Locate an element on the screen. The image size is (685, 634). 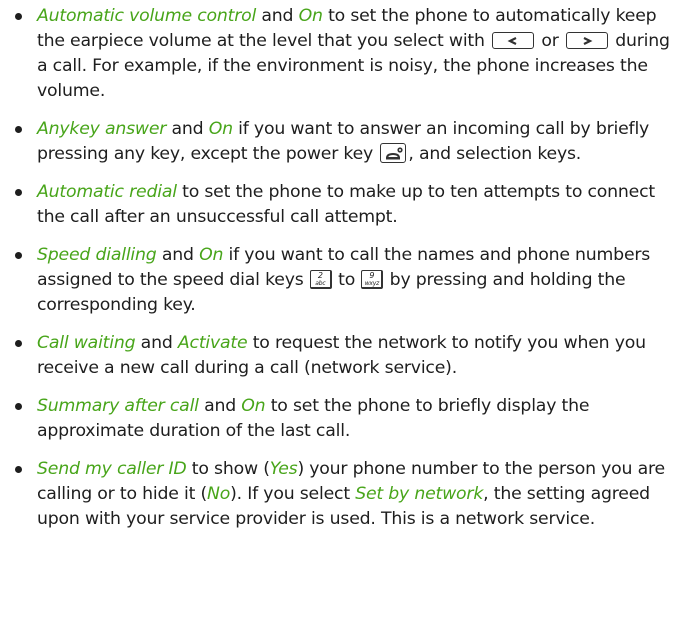
option-name: Anykey answer is located at coordinates (102, 129).